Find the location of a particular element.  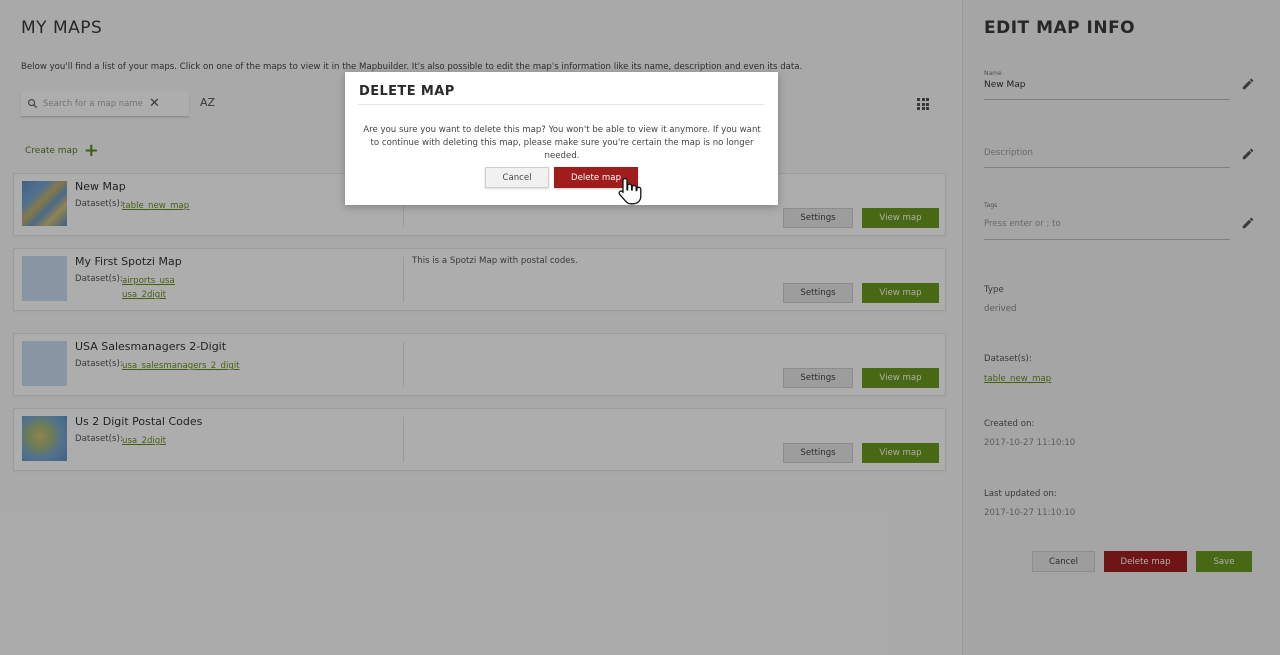

dialog-title: DELETE MAP is located at coordinates (407, 91).